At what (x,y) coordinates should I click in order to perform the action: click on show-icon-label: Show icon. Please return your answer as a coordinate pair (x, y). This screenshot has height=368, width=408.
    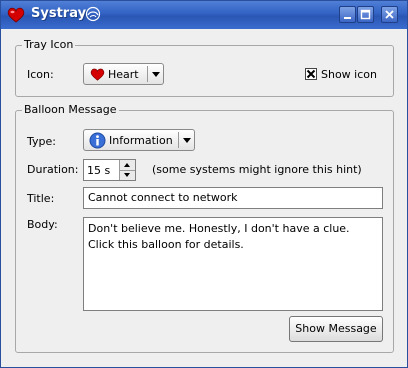
    Looking at the image, I should click on (349, 74).